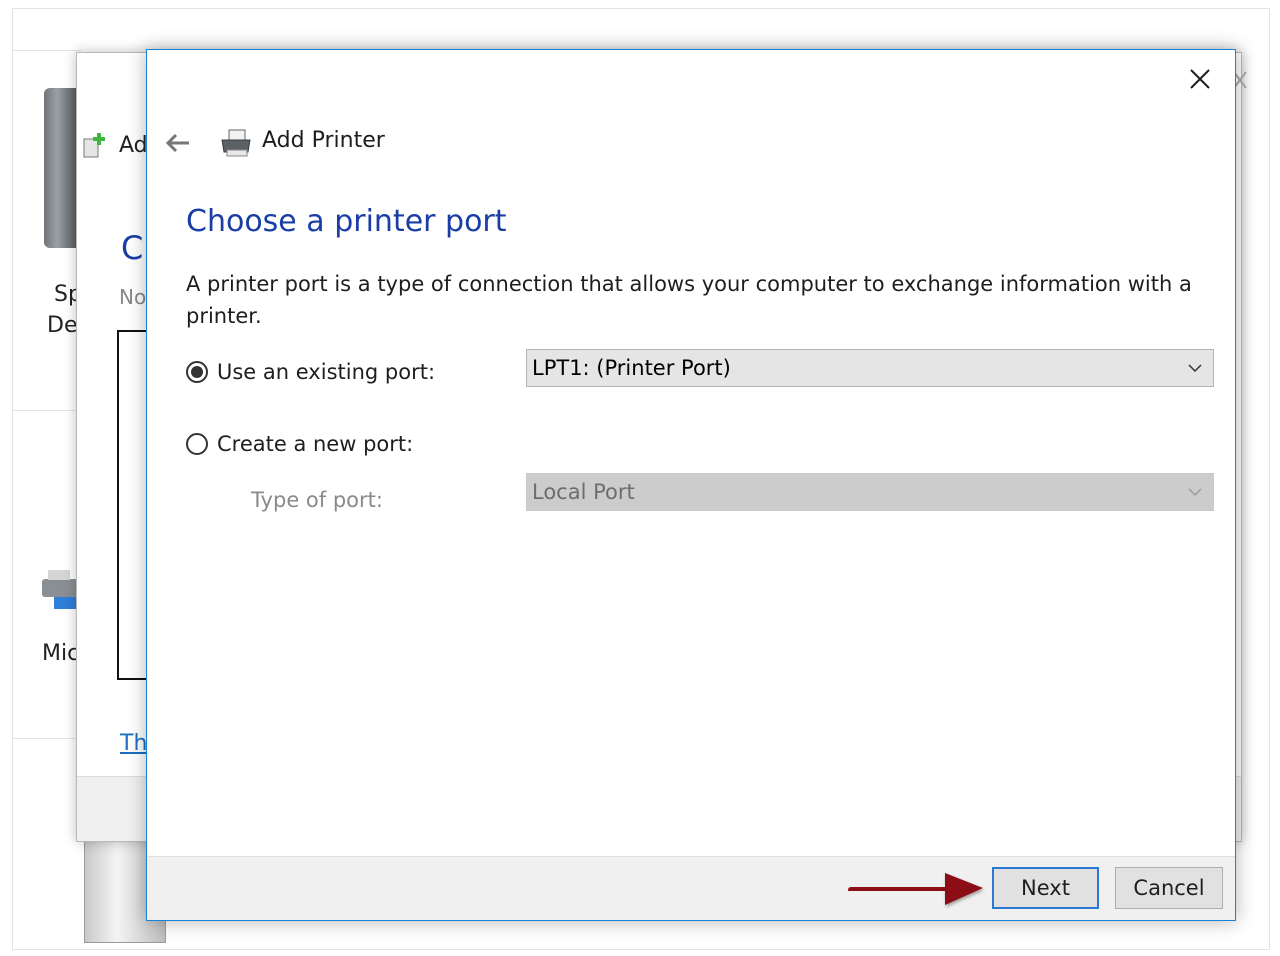  I want to click on type-of-port-value: Local Port, so click(583, 492).